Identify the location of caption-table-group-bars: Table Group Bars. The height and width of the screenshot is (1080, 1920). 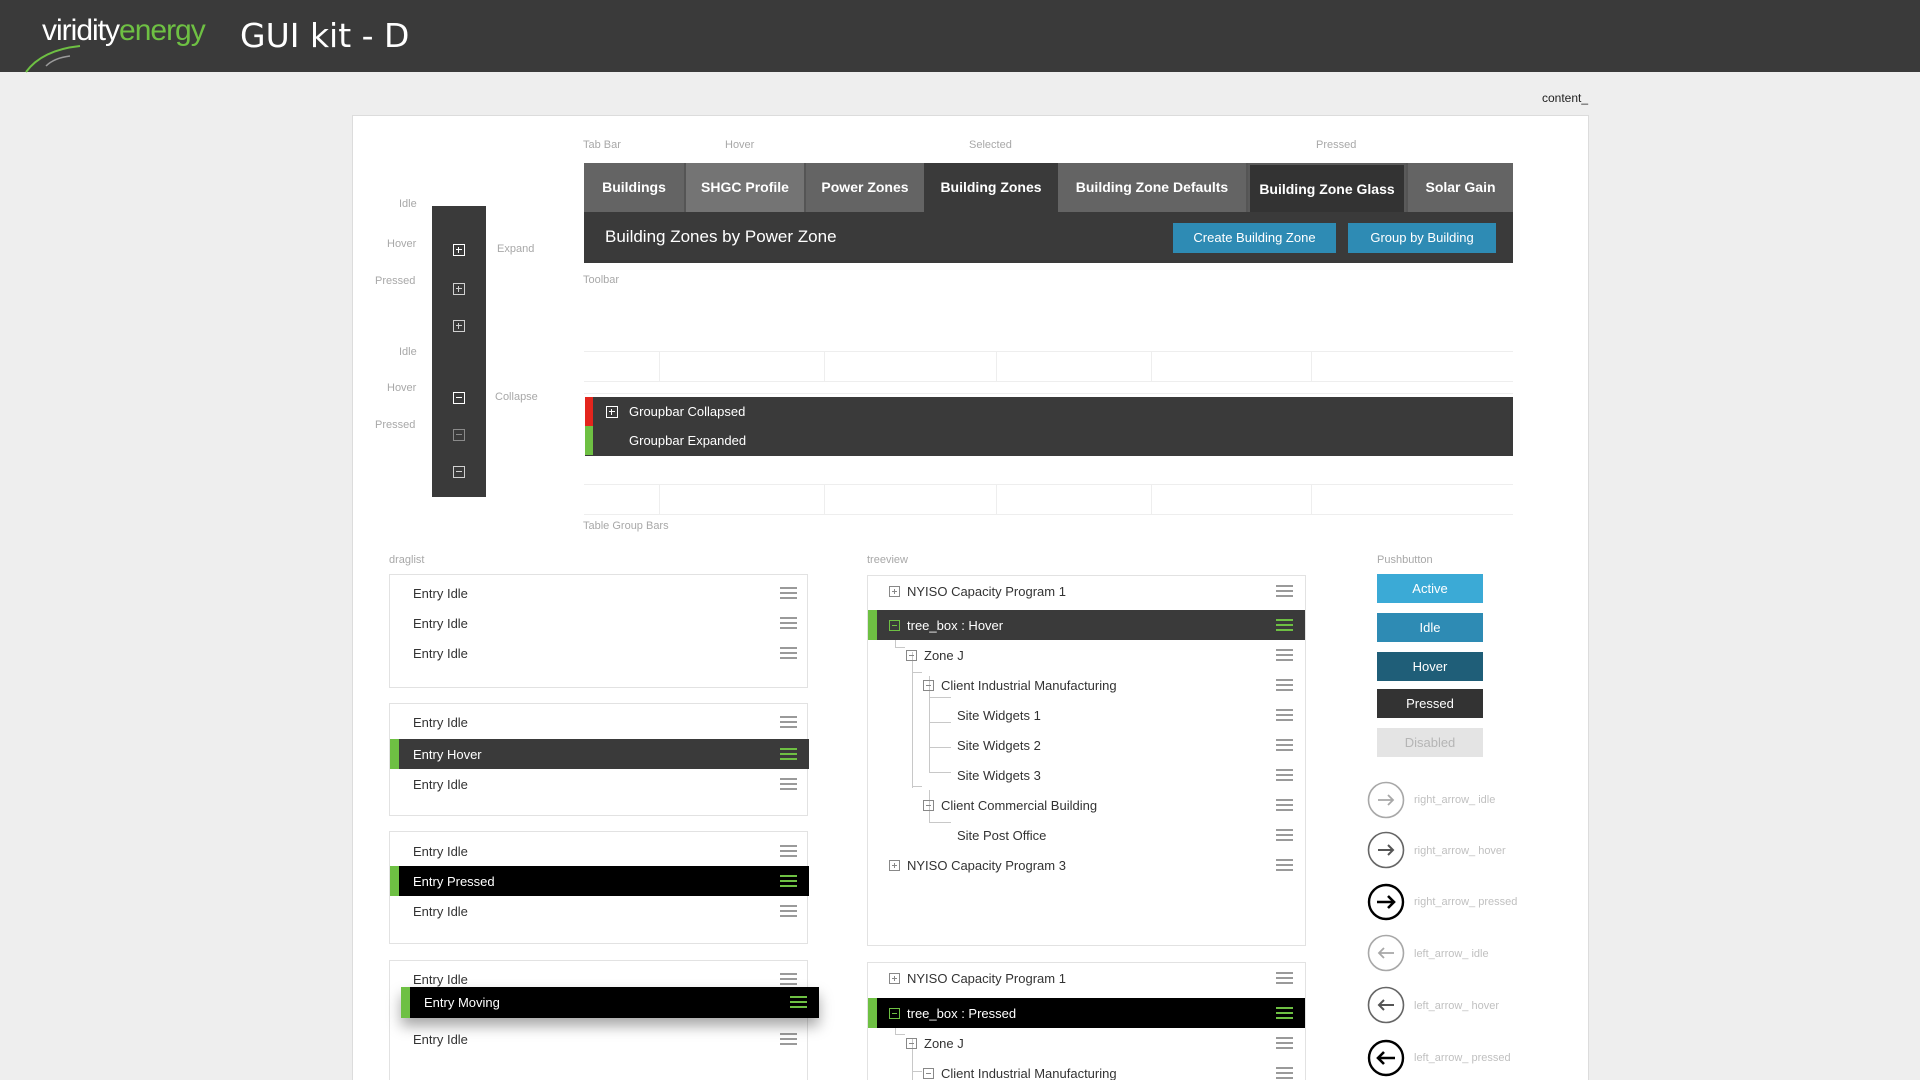
(626, 526).